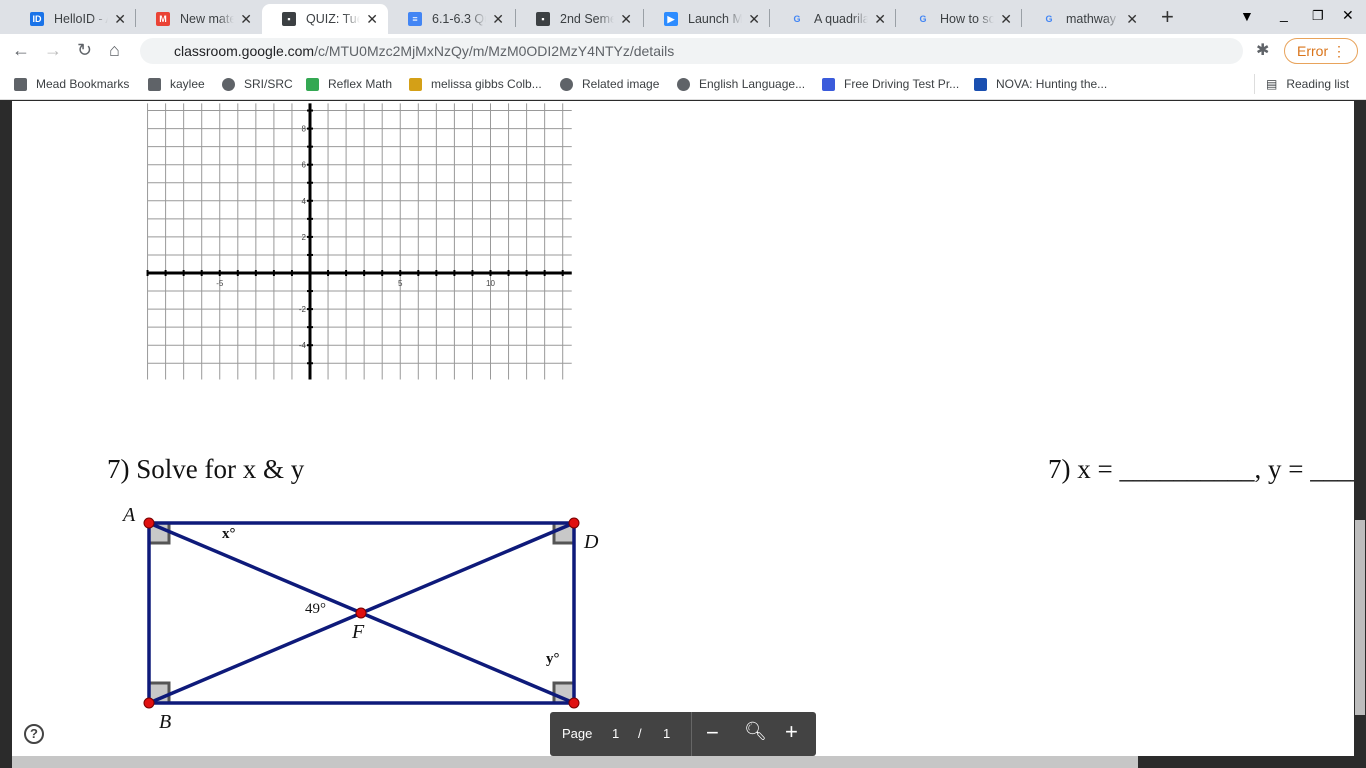  What do you see at coordinates (415, 84) in the screenshot?
I see `site-icon` at bounding box center [415, 84].